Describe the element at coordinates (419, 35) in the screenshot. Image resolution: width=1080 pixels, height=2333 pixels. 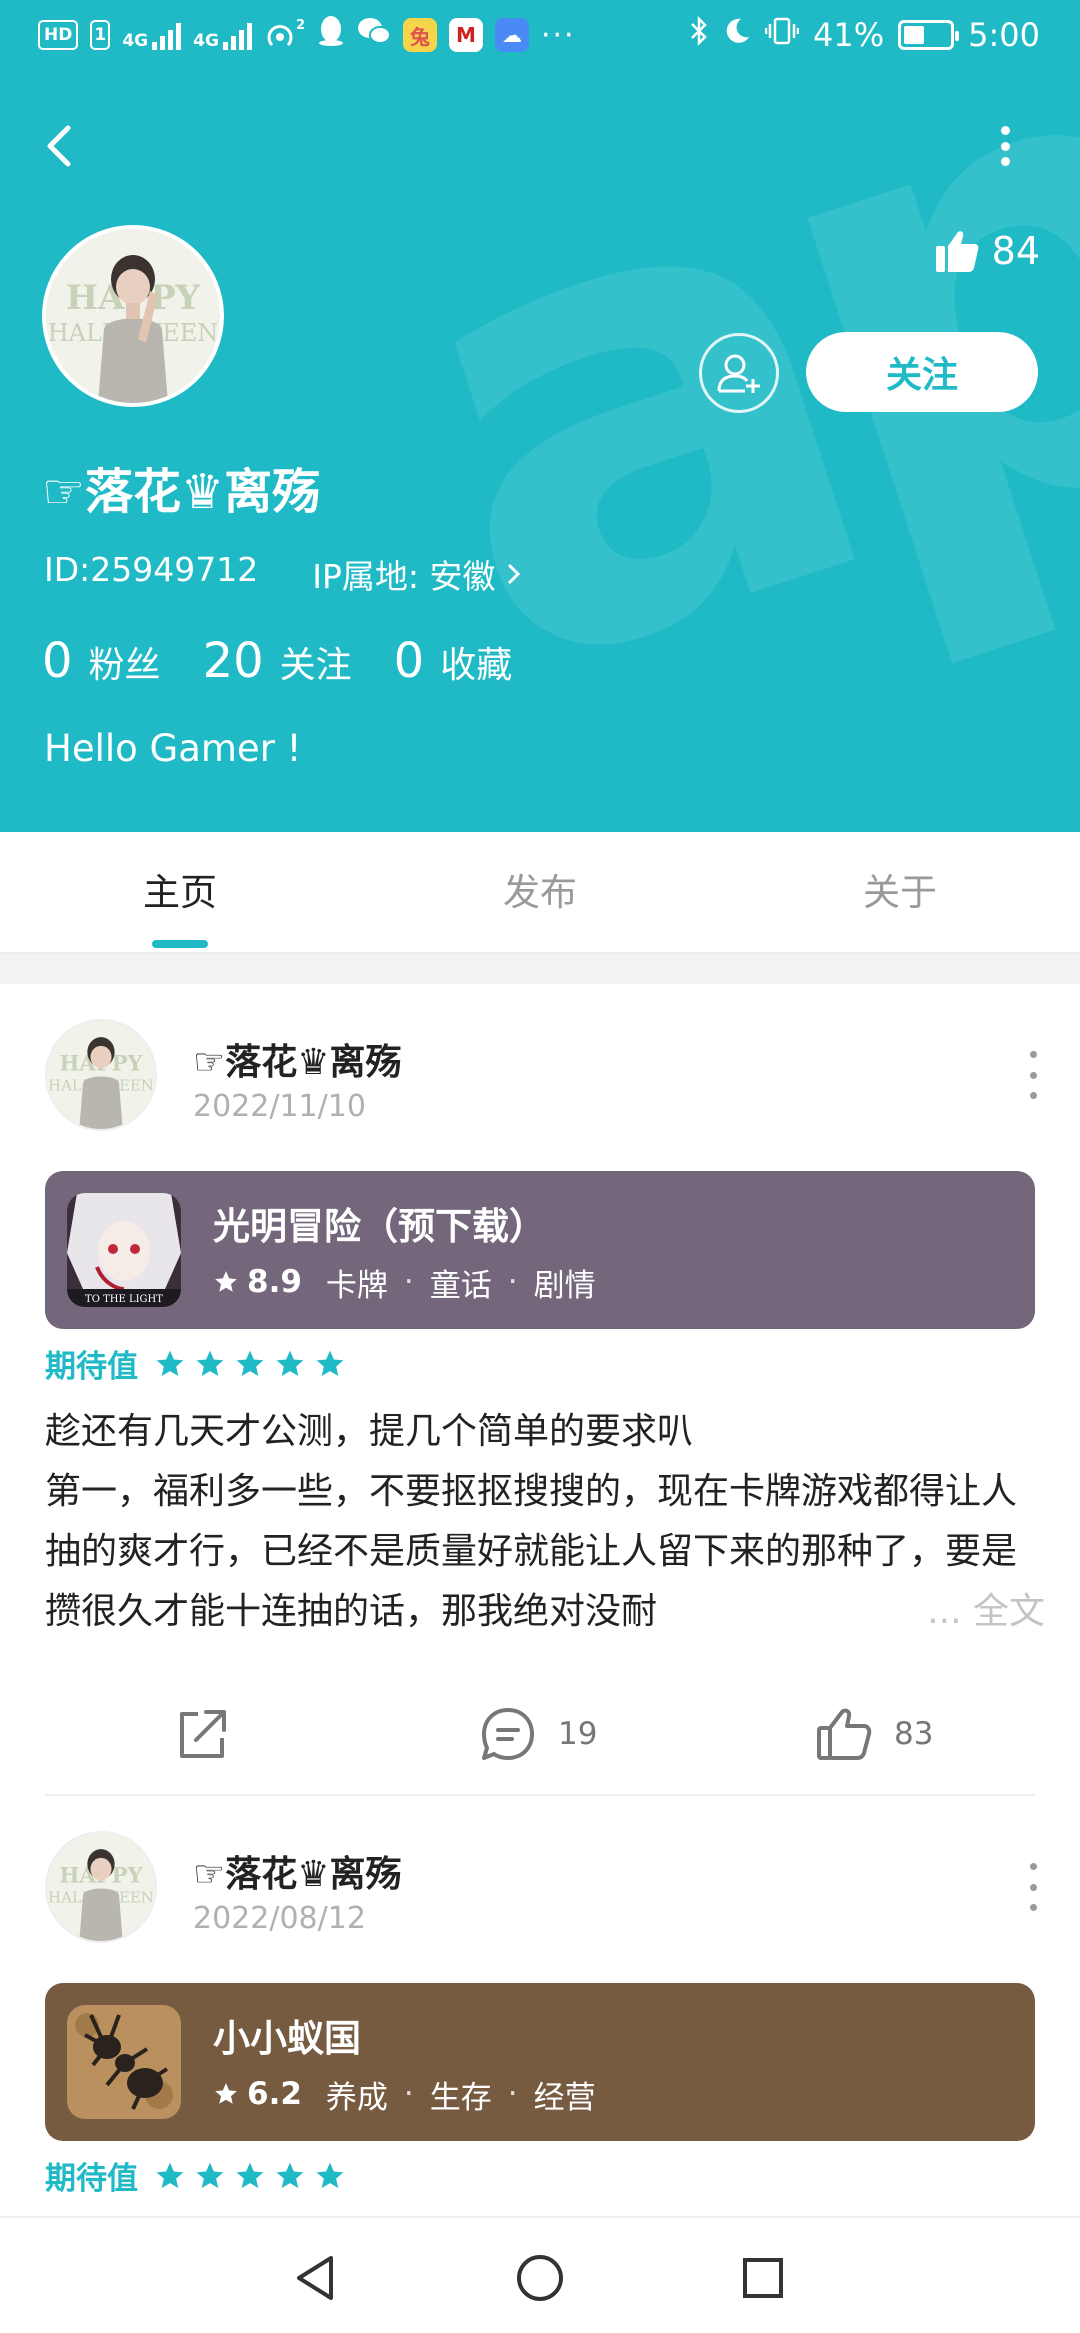
I see `app-notification-icon: 兔` at that location.